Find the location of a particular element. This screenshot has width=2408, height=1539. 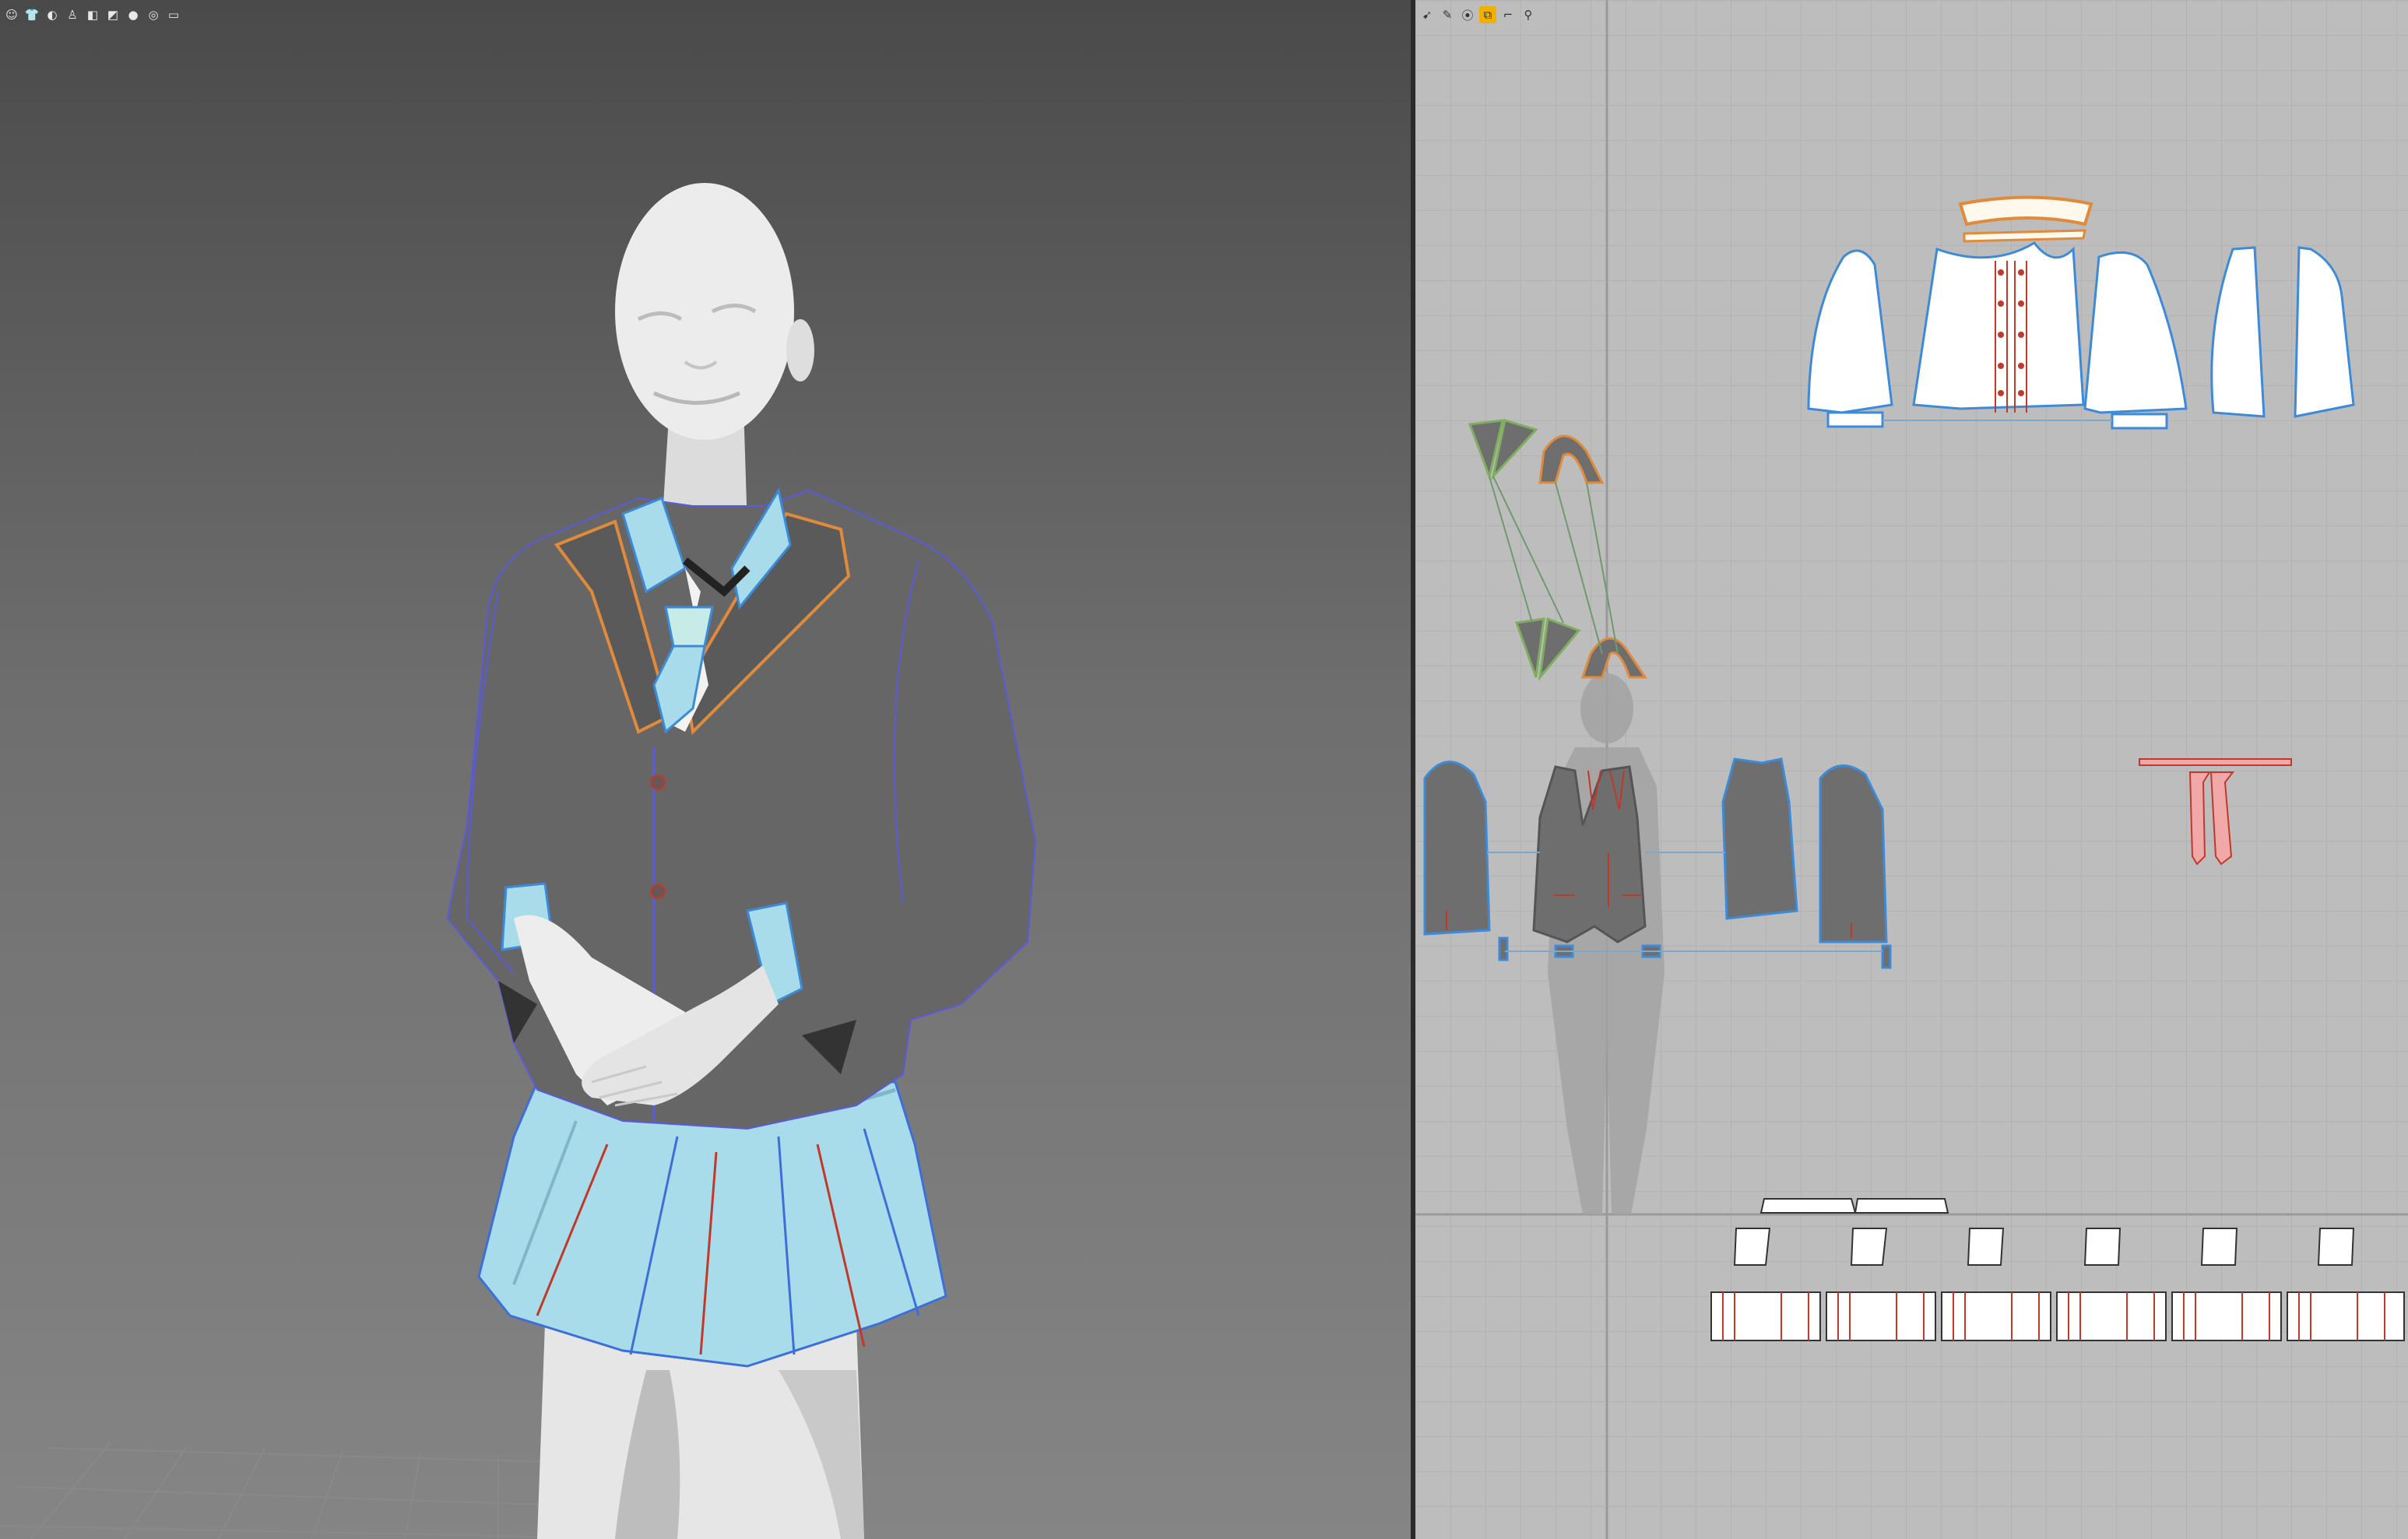

shirt-collar-stand is located at coordinates (2024, 236).